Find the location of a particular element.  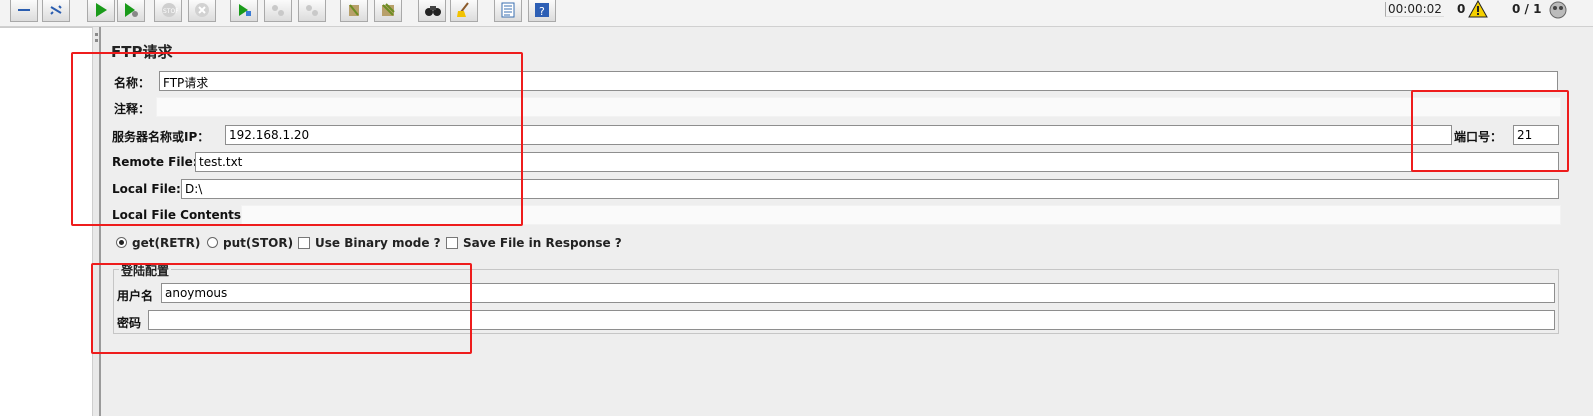

warning-icon is located at coordinates (1478, 10).